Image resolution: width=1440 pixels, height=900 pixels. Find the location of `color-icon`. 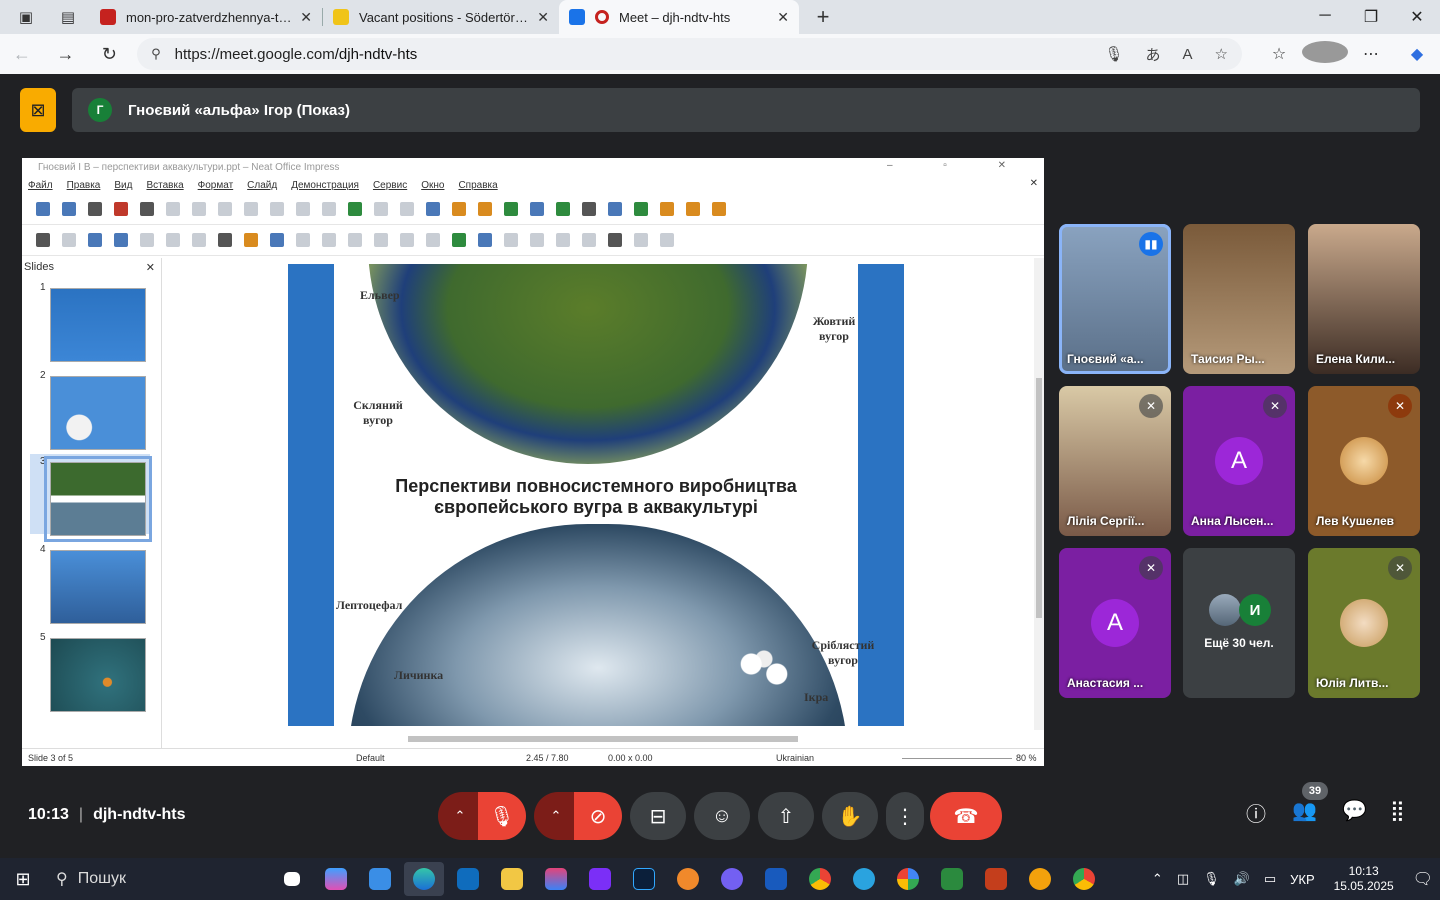

color-icon is located at coordinates (667, 209).